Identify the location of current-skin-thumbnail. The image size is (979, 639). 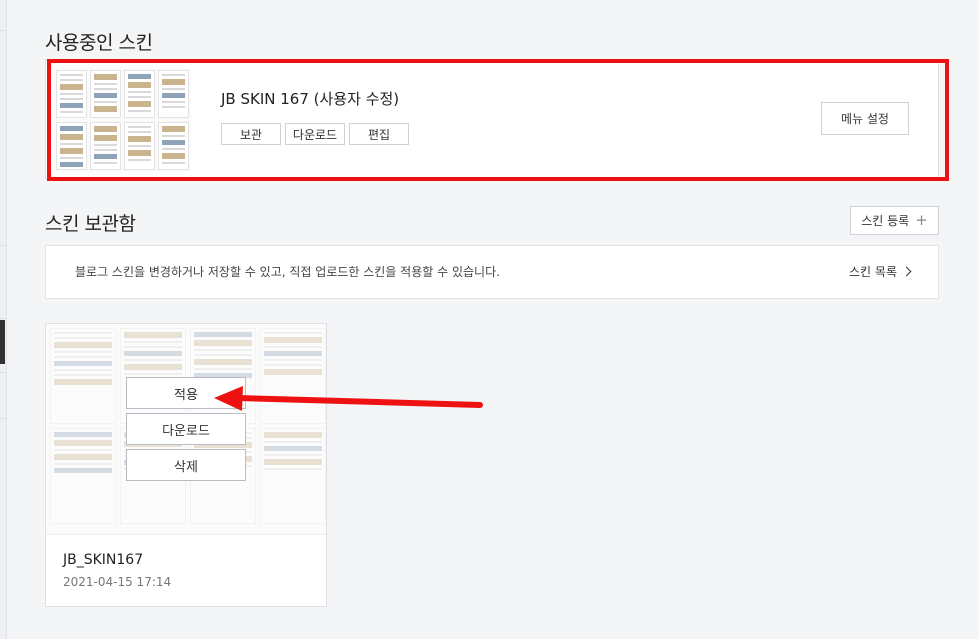
(122, 120).